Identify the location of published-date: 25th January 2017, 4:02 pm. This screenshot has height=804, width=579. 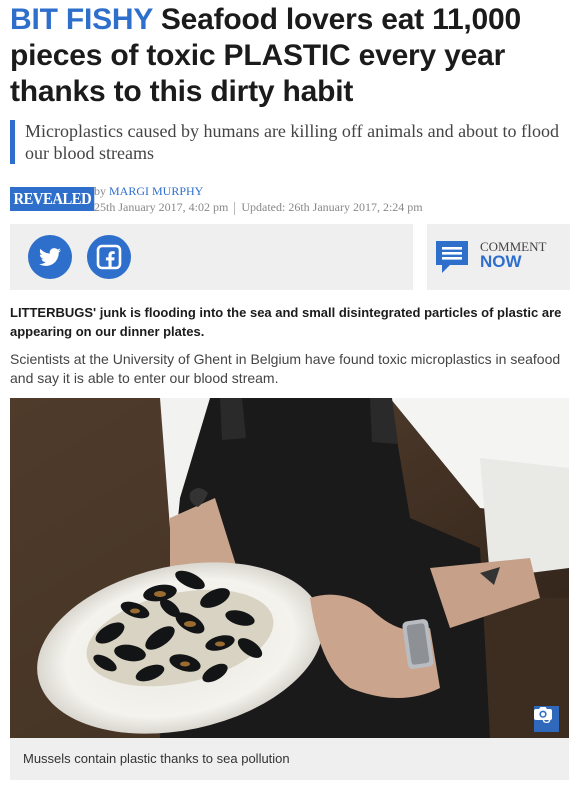
(161, 207).